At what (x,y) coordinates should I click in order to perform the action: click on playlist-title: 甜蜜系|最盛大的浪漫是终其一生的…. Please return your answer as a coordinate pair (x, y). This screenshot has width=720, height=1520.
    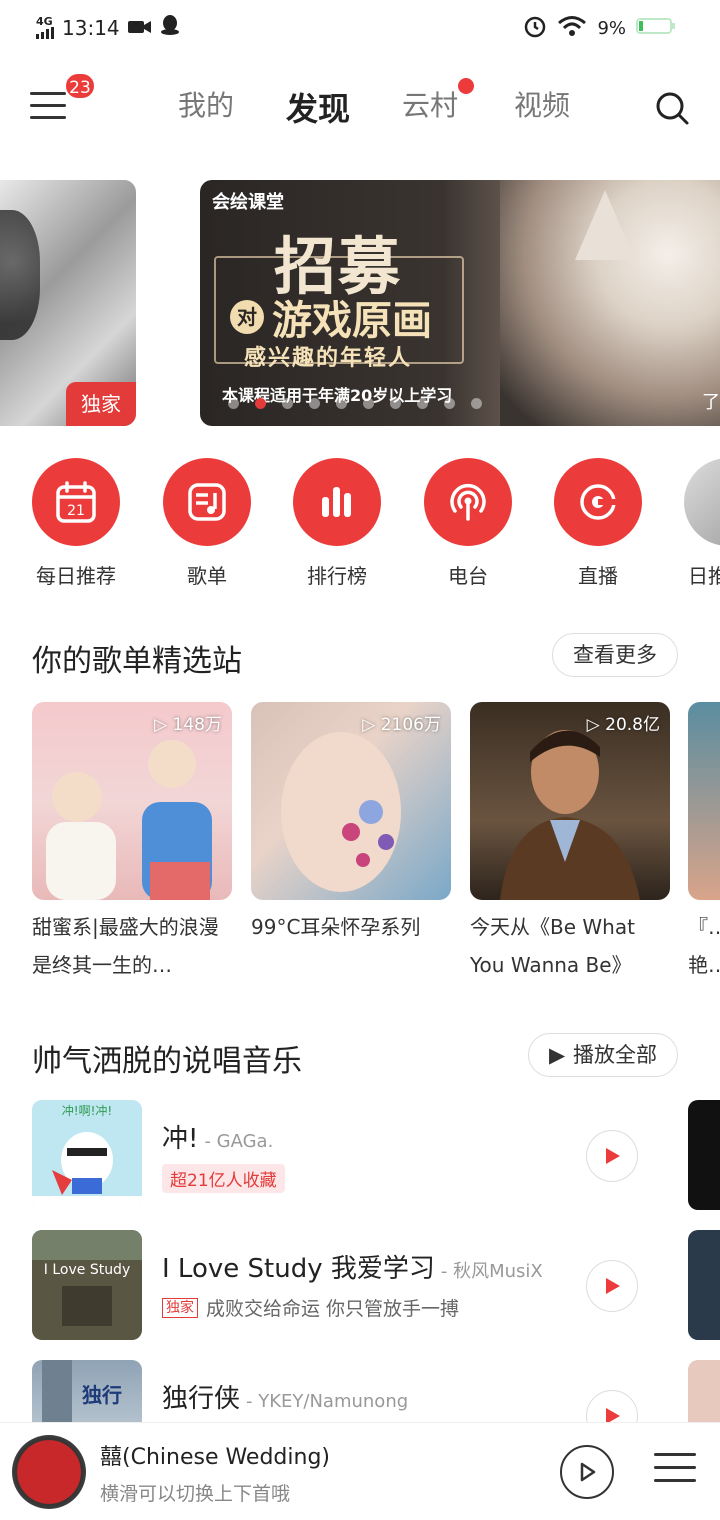
    Looking at the image, I should click on (125, 946).